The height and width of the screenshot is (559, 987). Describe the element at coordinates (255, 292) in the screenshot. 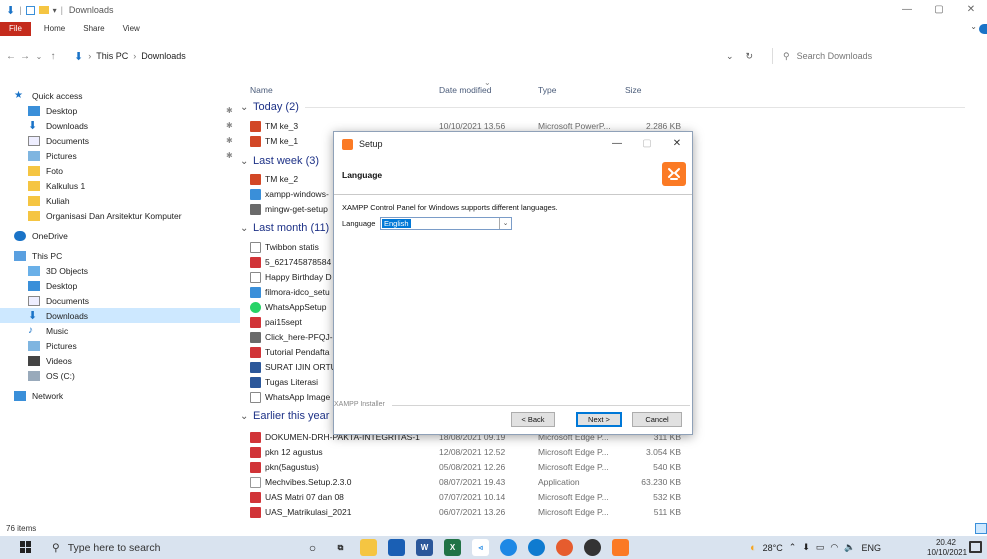

I see `installer-icon` at that location.